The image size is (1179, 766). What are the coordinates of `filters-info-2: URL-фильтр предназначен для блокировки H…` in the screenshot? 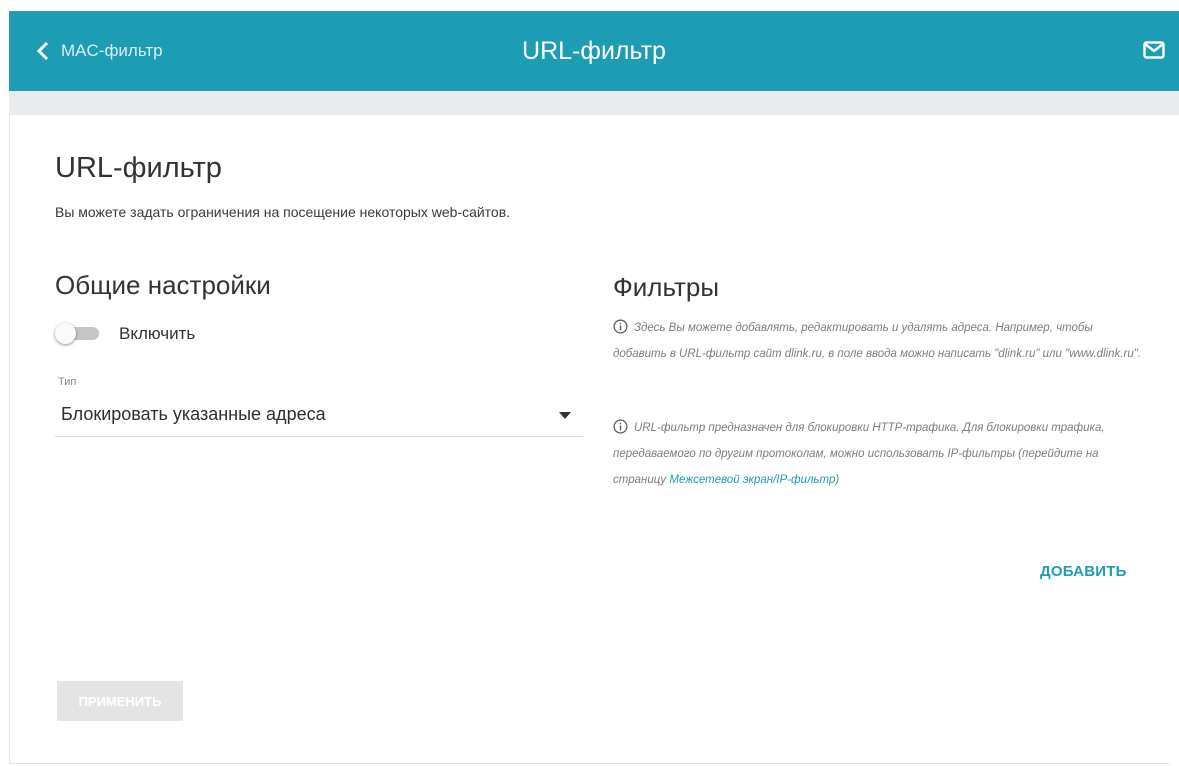 It's located at (878, 454).